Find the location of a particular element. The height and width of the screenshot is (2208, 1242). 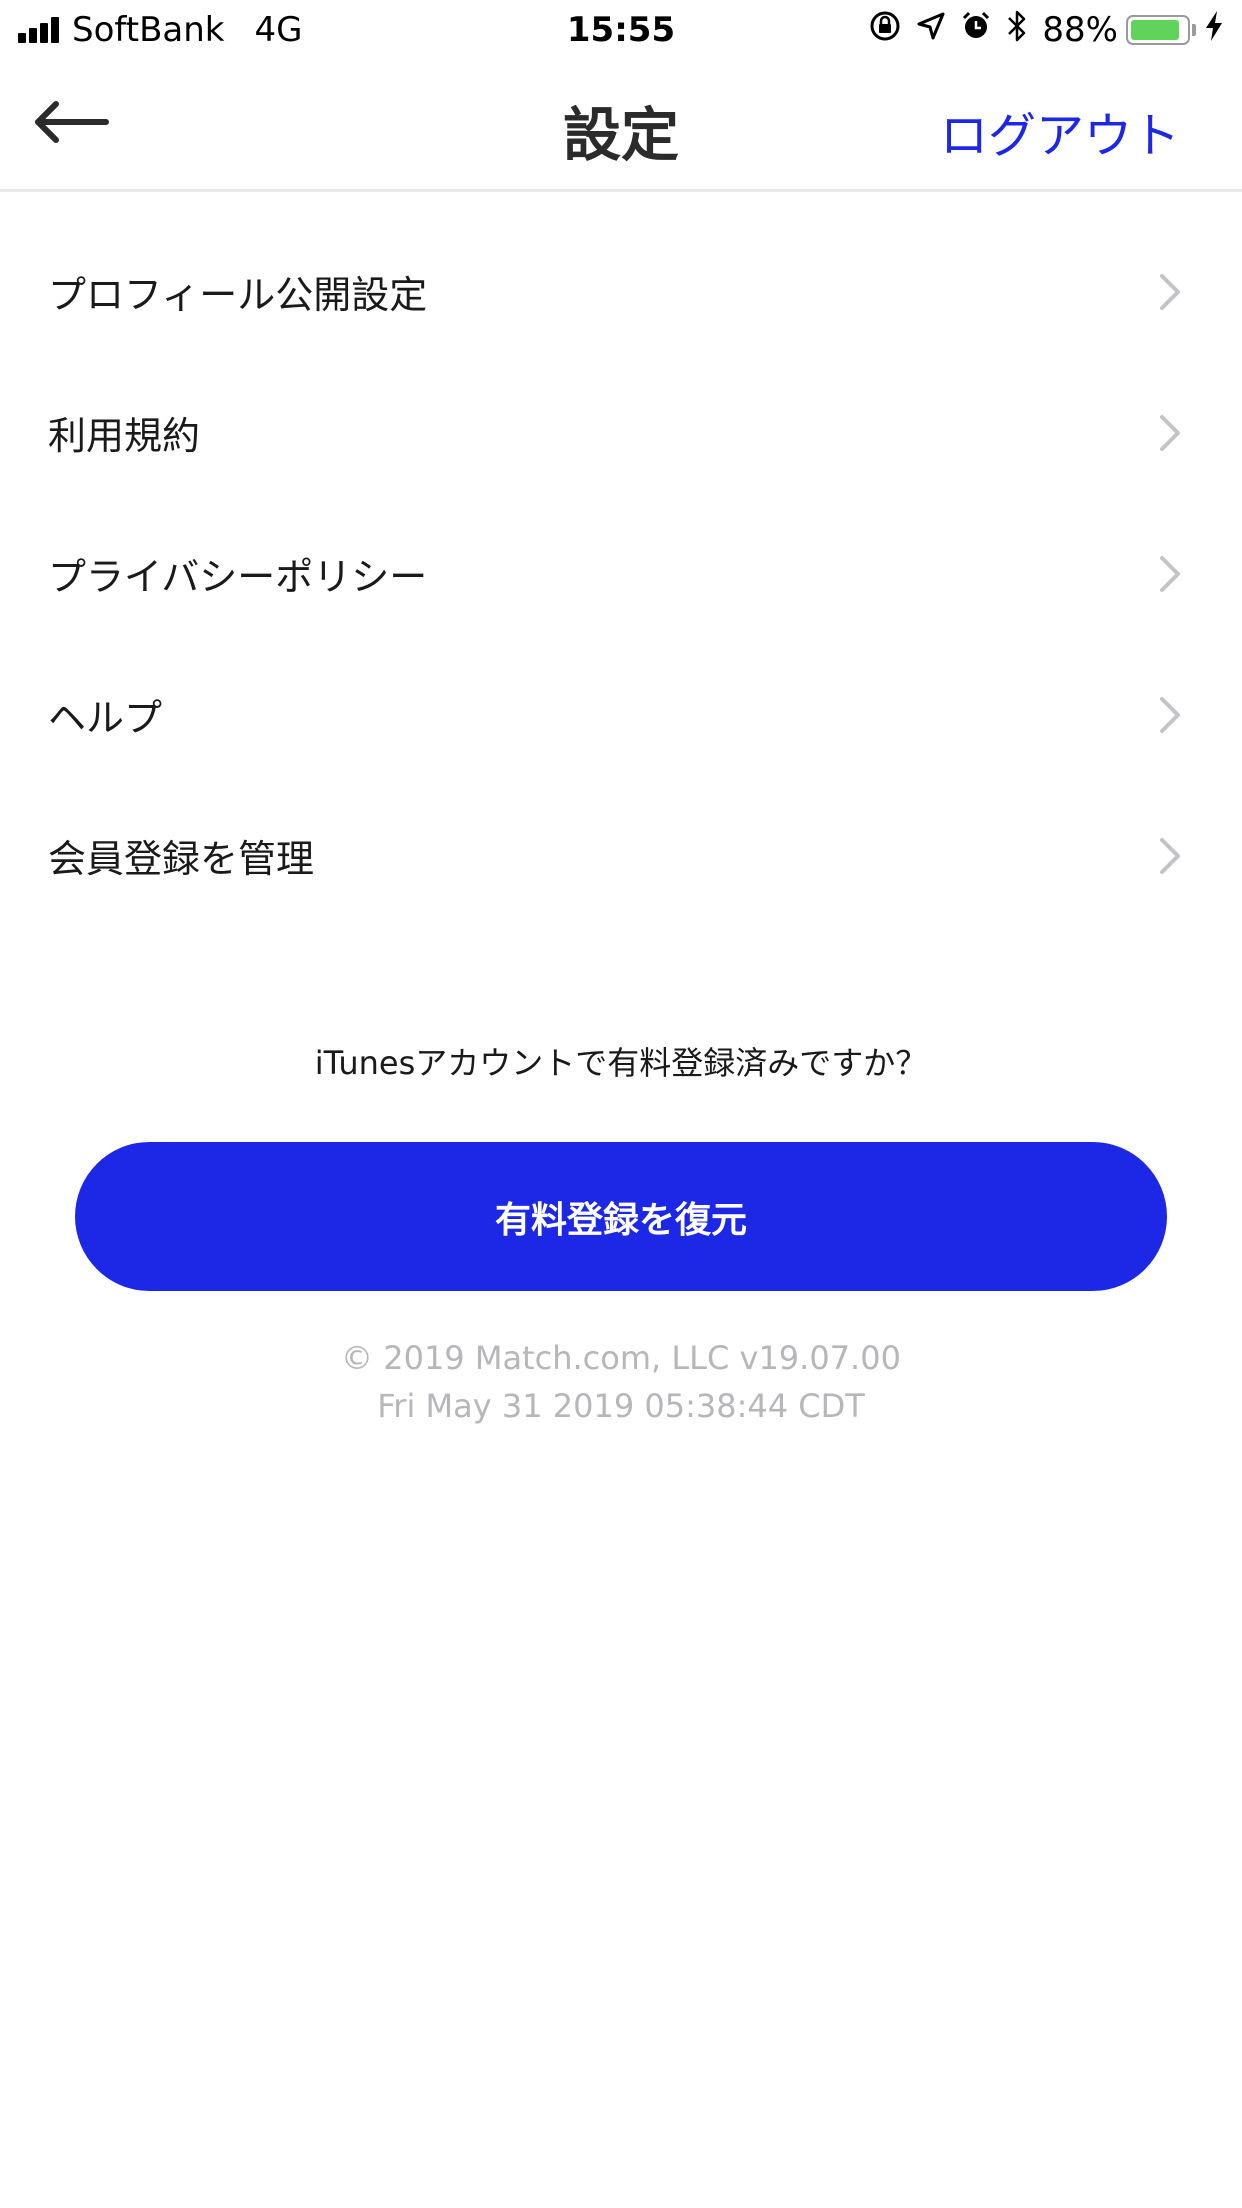

status-right: 88% is located at coordinates (1039, 30).